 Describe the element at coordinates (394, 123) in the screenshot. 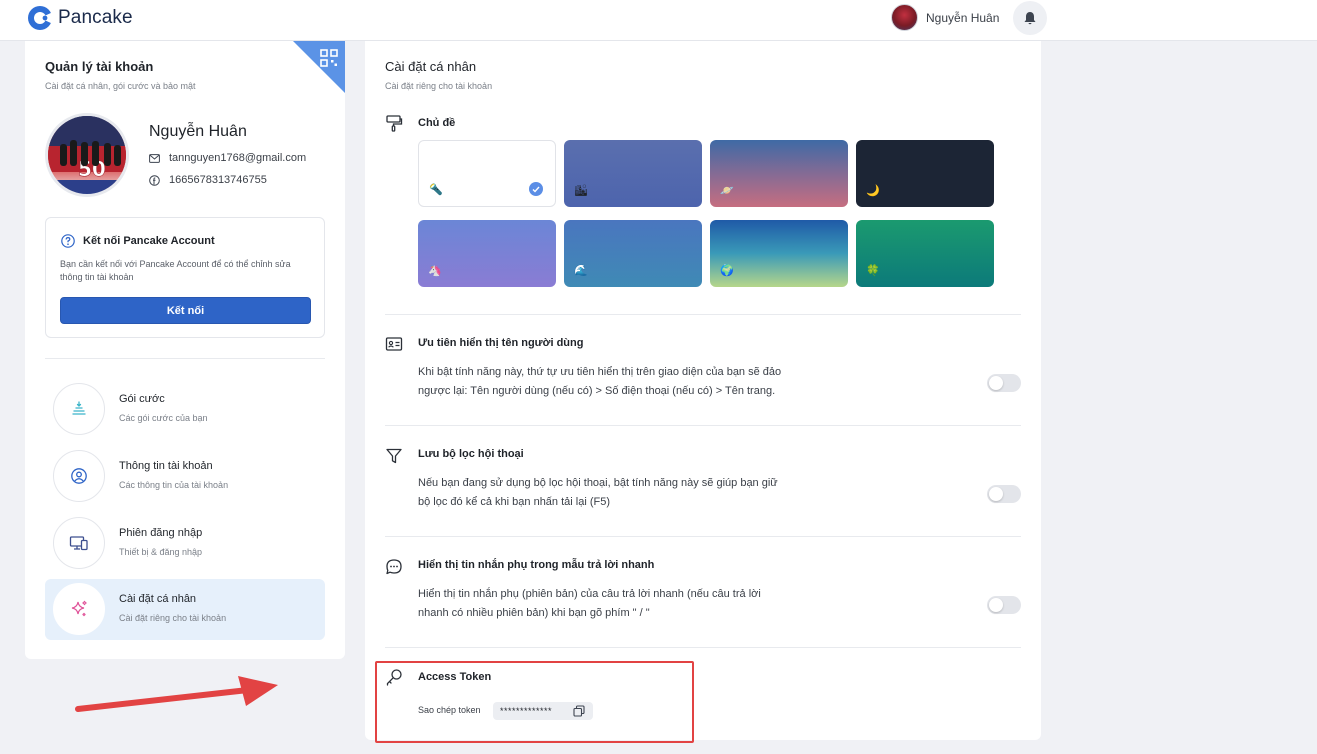

I see `paint-roller-icon` at that location.